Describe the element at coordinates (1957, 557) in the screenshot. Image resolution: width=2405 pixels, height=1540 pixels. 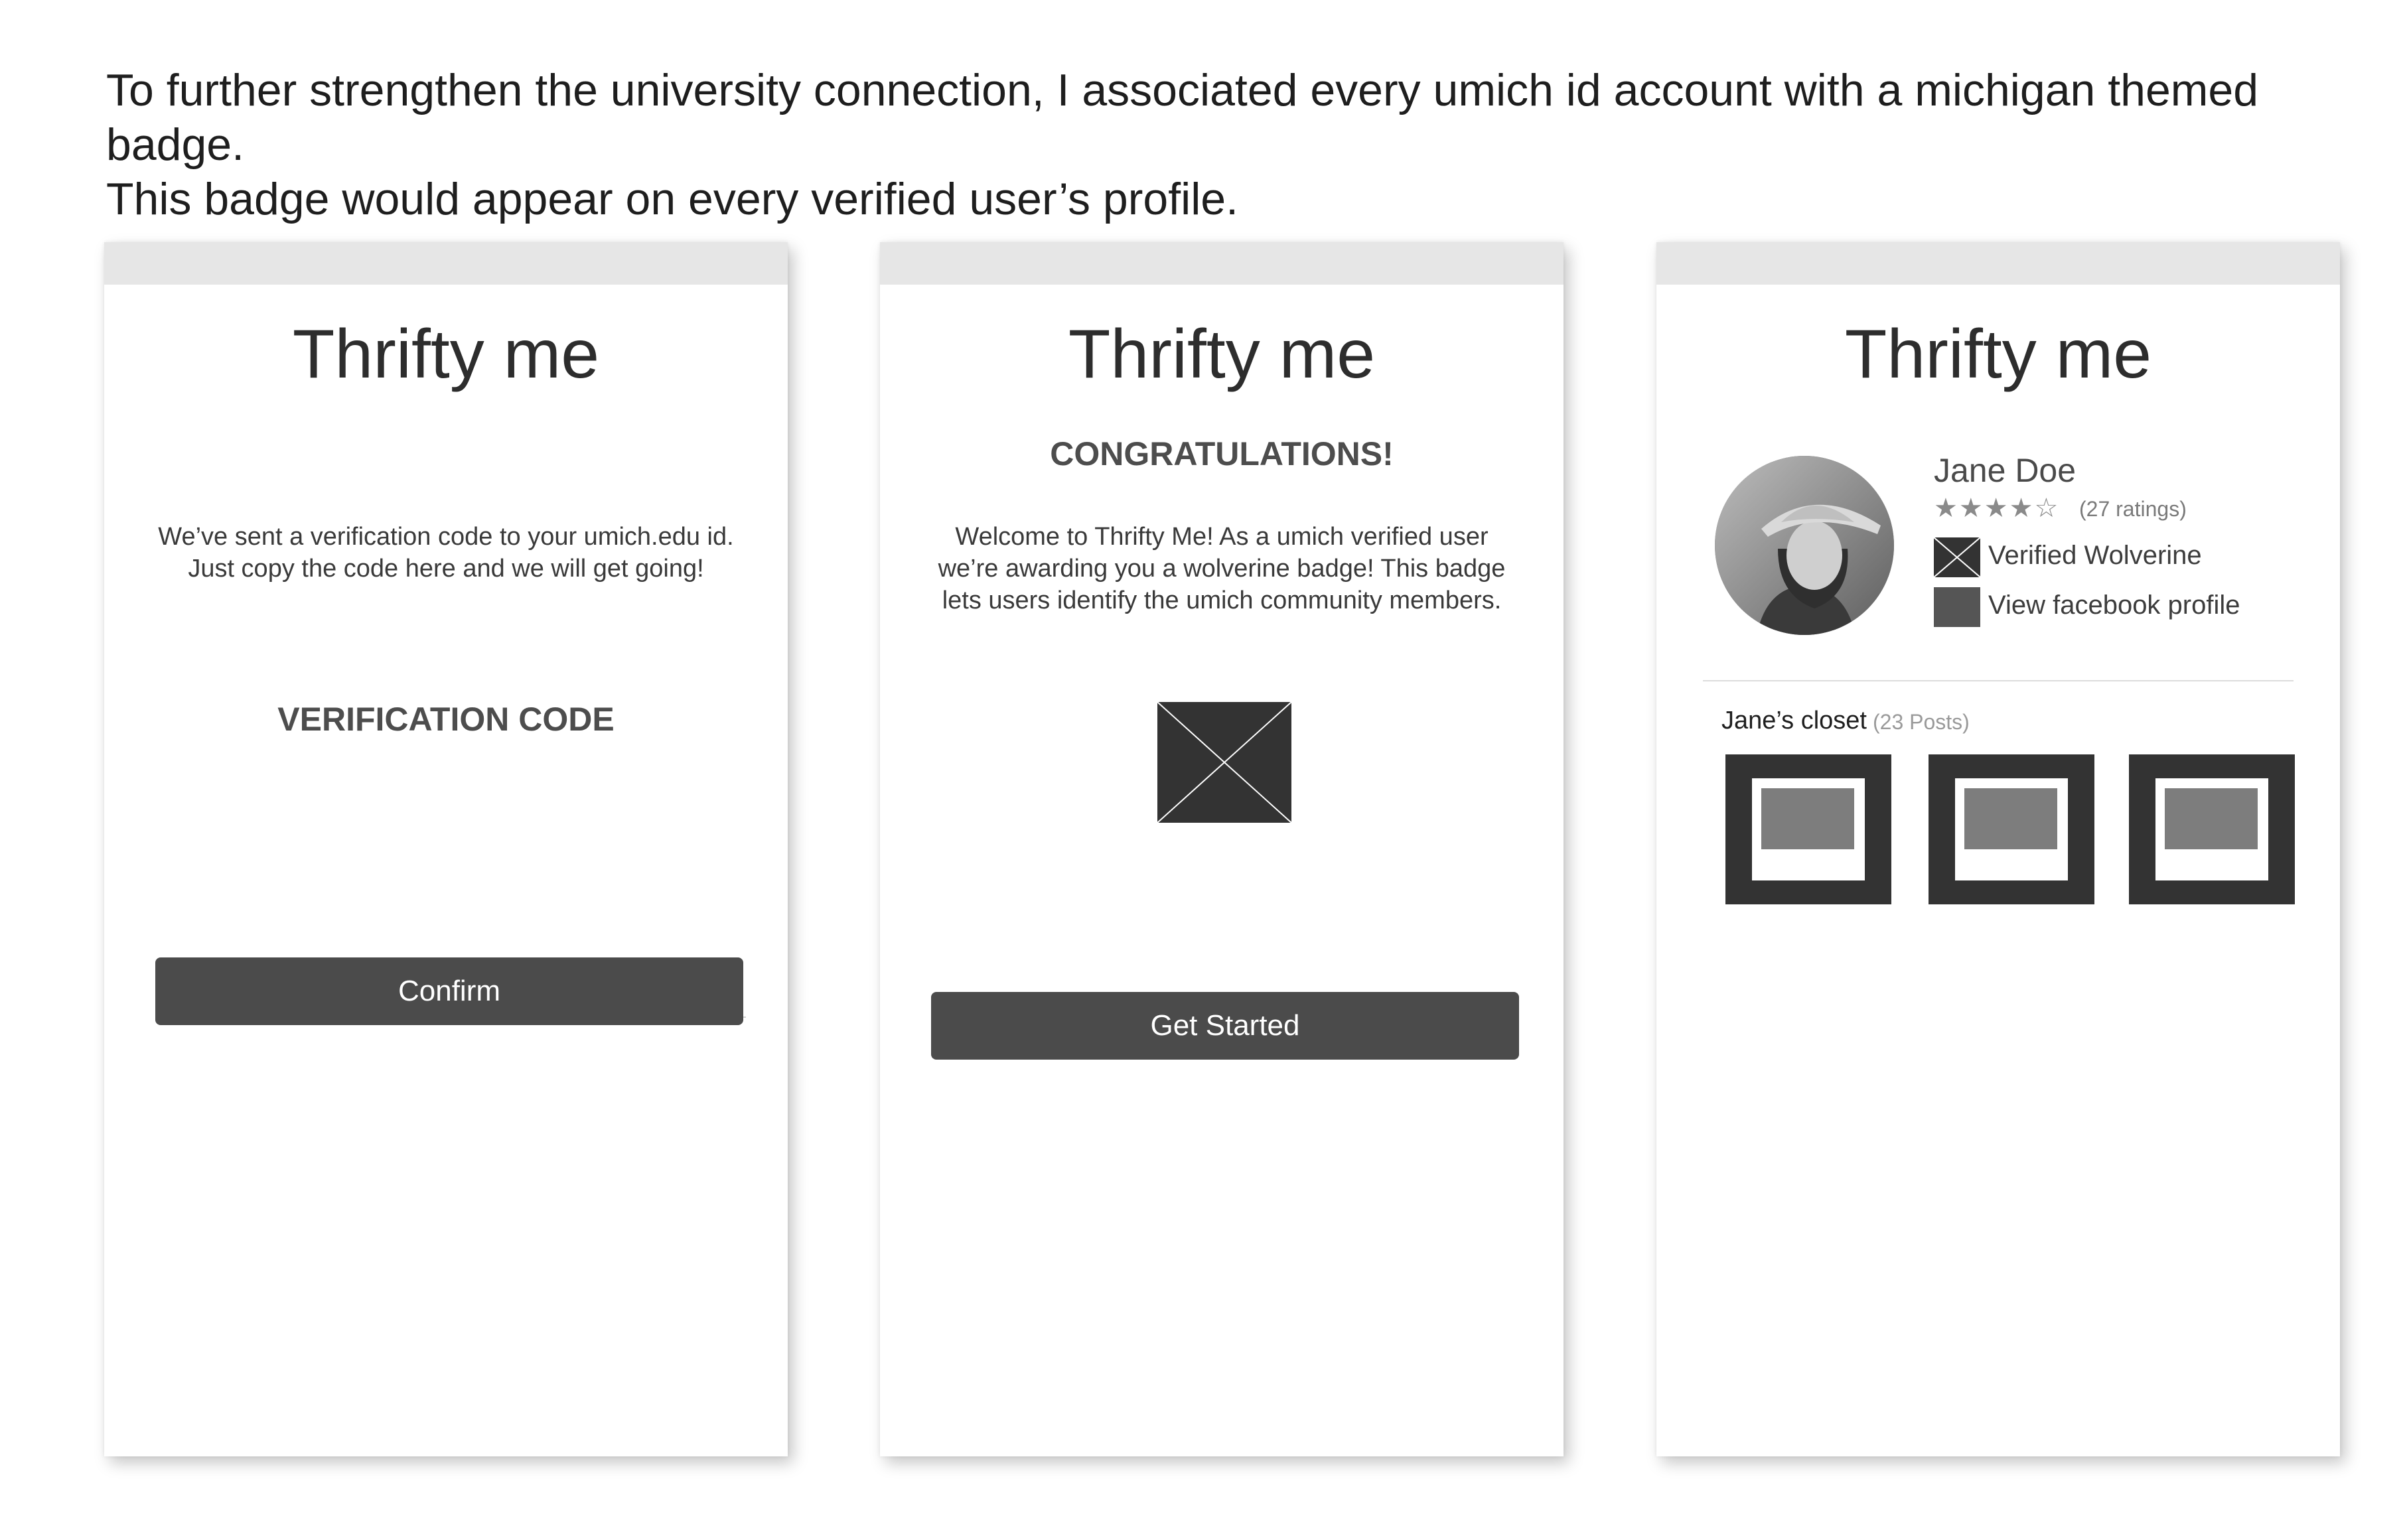
I see `wolverine-badge-icon` at that location.